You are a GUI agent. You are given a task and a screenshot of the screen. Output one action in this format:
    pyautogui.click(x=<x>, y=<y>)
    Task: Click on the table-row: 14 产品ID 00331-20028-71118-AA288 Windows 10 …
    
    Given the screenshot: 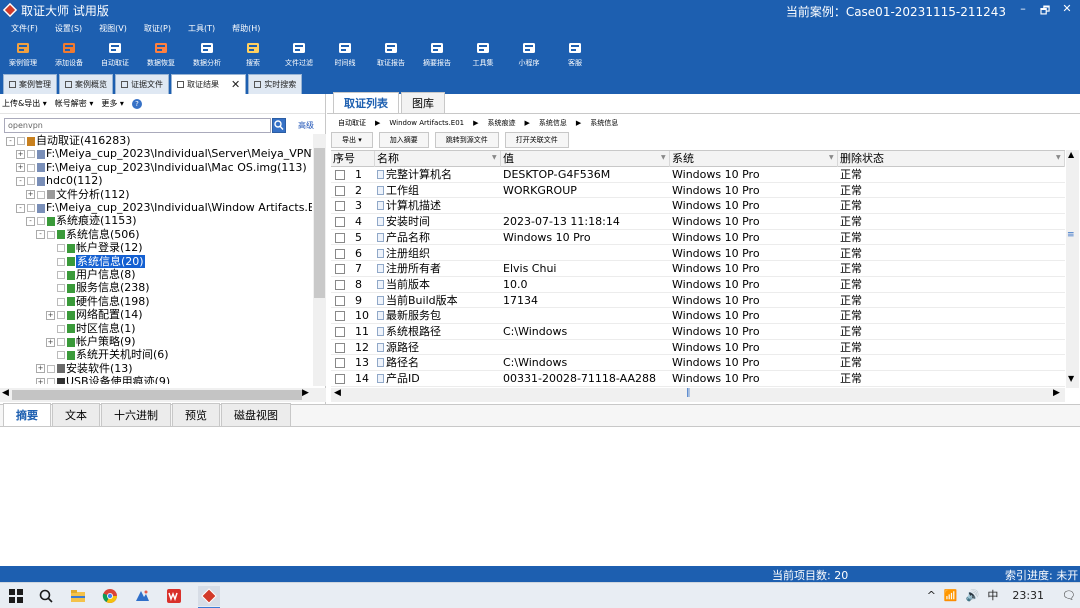 What is the action you would take?
    pyautogui.click(x=698, y=379)
    